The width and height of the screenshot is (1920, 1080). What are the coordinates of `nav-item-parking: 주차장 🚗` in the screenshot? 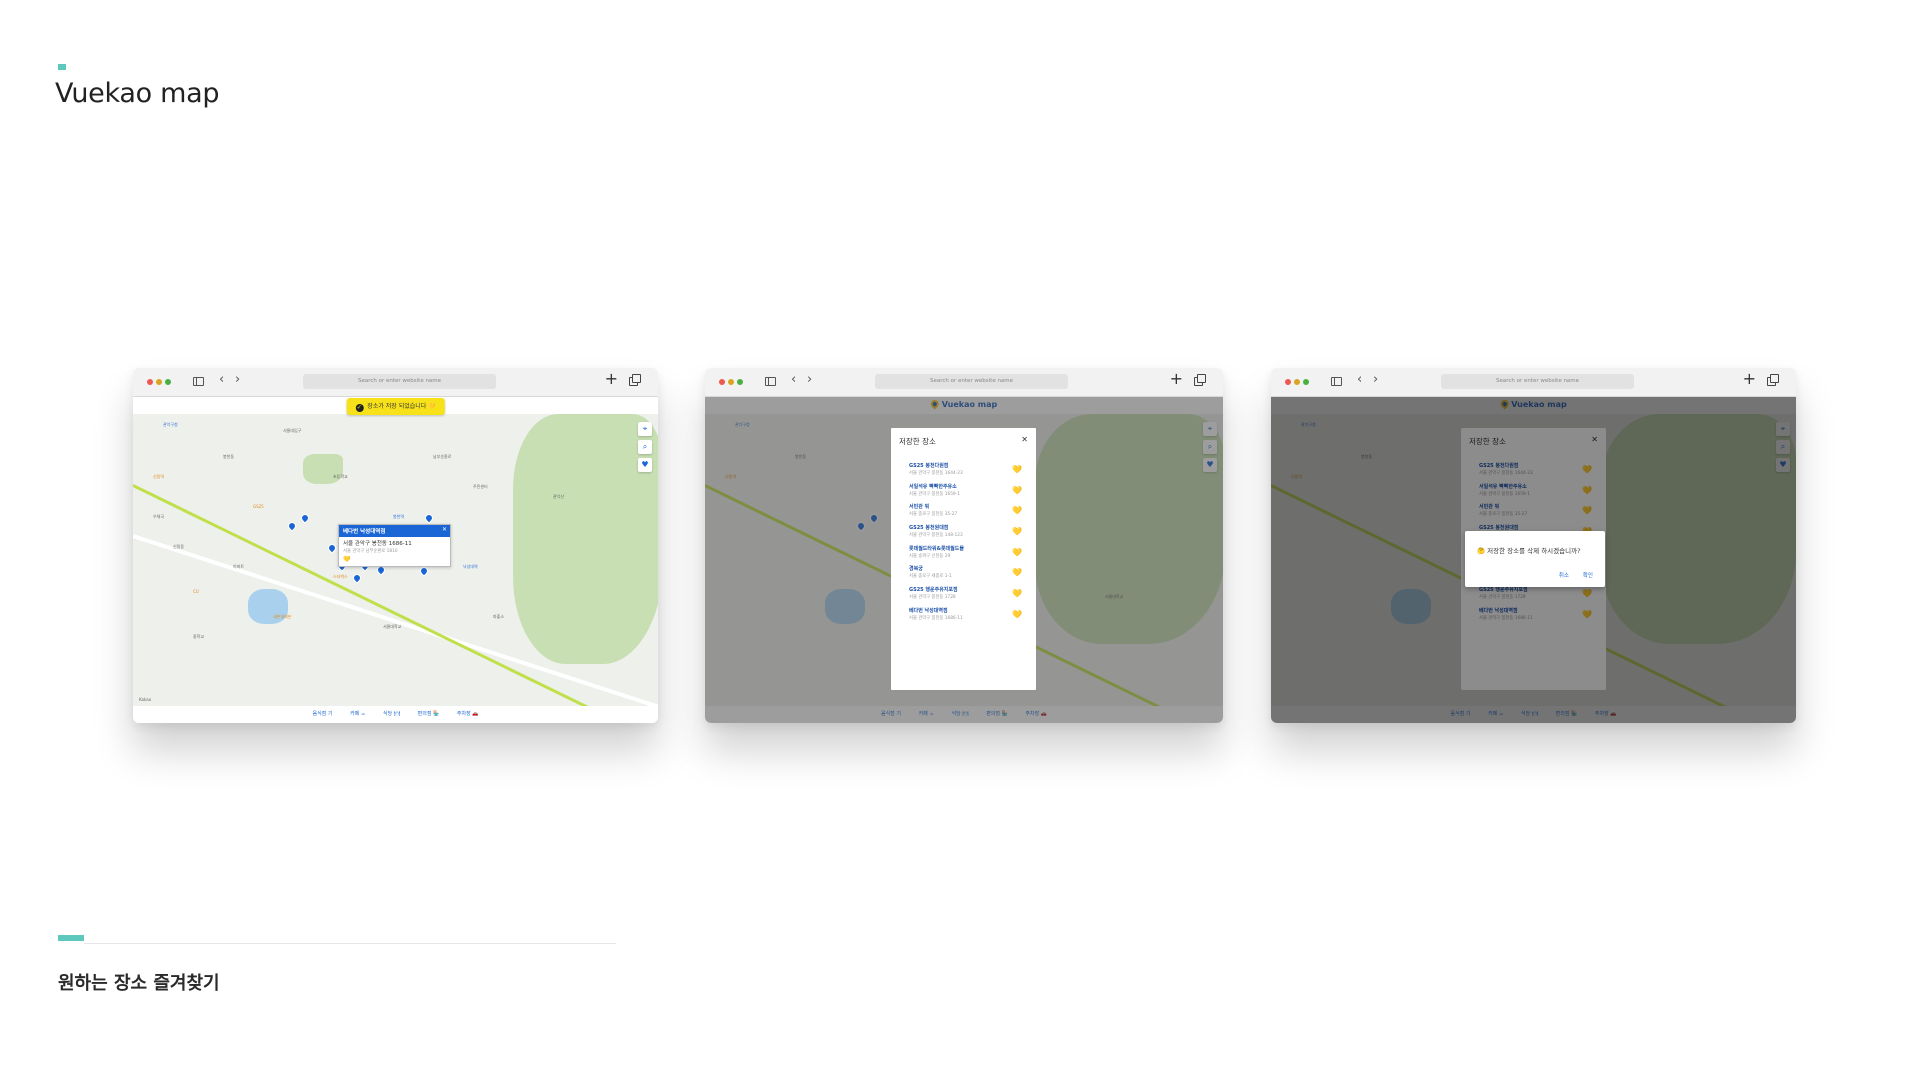 It's located at (468, 714).